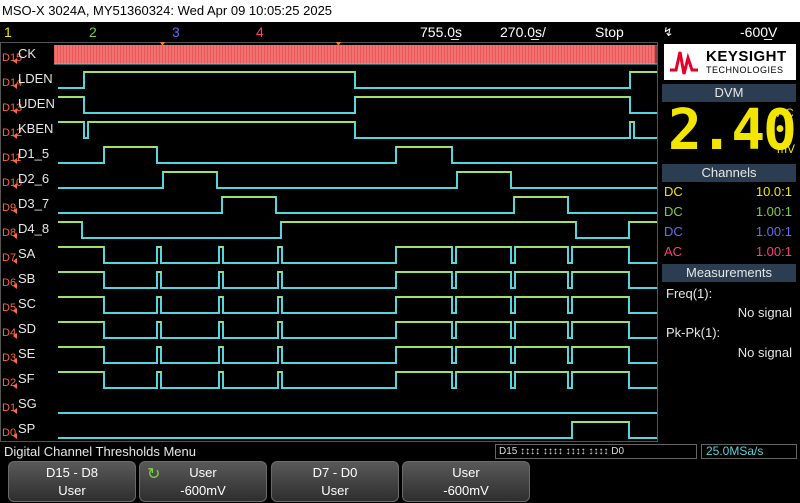 The height and width of the screenshot is (503, 800). Describe the element at coordinates (673, 251) in the screenshot. I see `channel-coupling: AC` at that location.